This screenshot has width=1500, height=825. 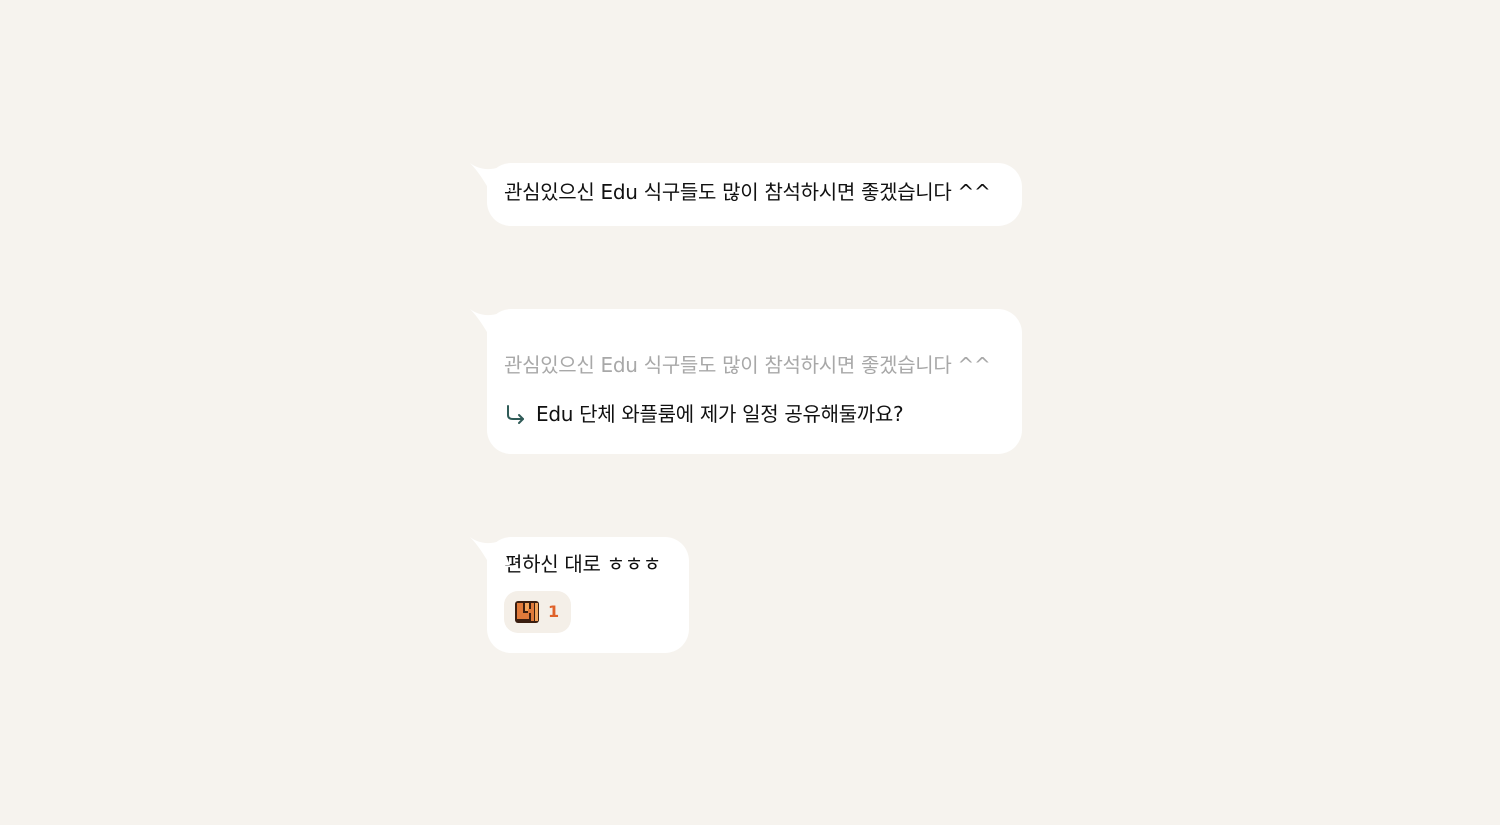 What do you see at coordinates (747, 365) in the screenshot?
I see `quoted-message-text: 관심있으신 Edu 식구들도 많이 참석하시면 좋겠습니다 ^^` at bounding box center [747, 365].